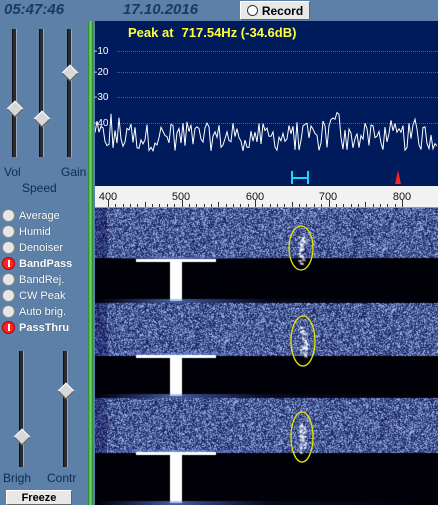  Describe the element at coordinates (39, 188) in the screenshot. I see `speed-label: Speed` at that location.